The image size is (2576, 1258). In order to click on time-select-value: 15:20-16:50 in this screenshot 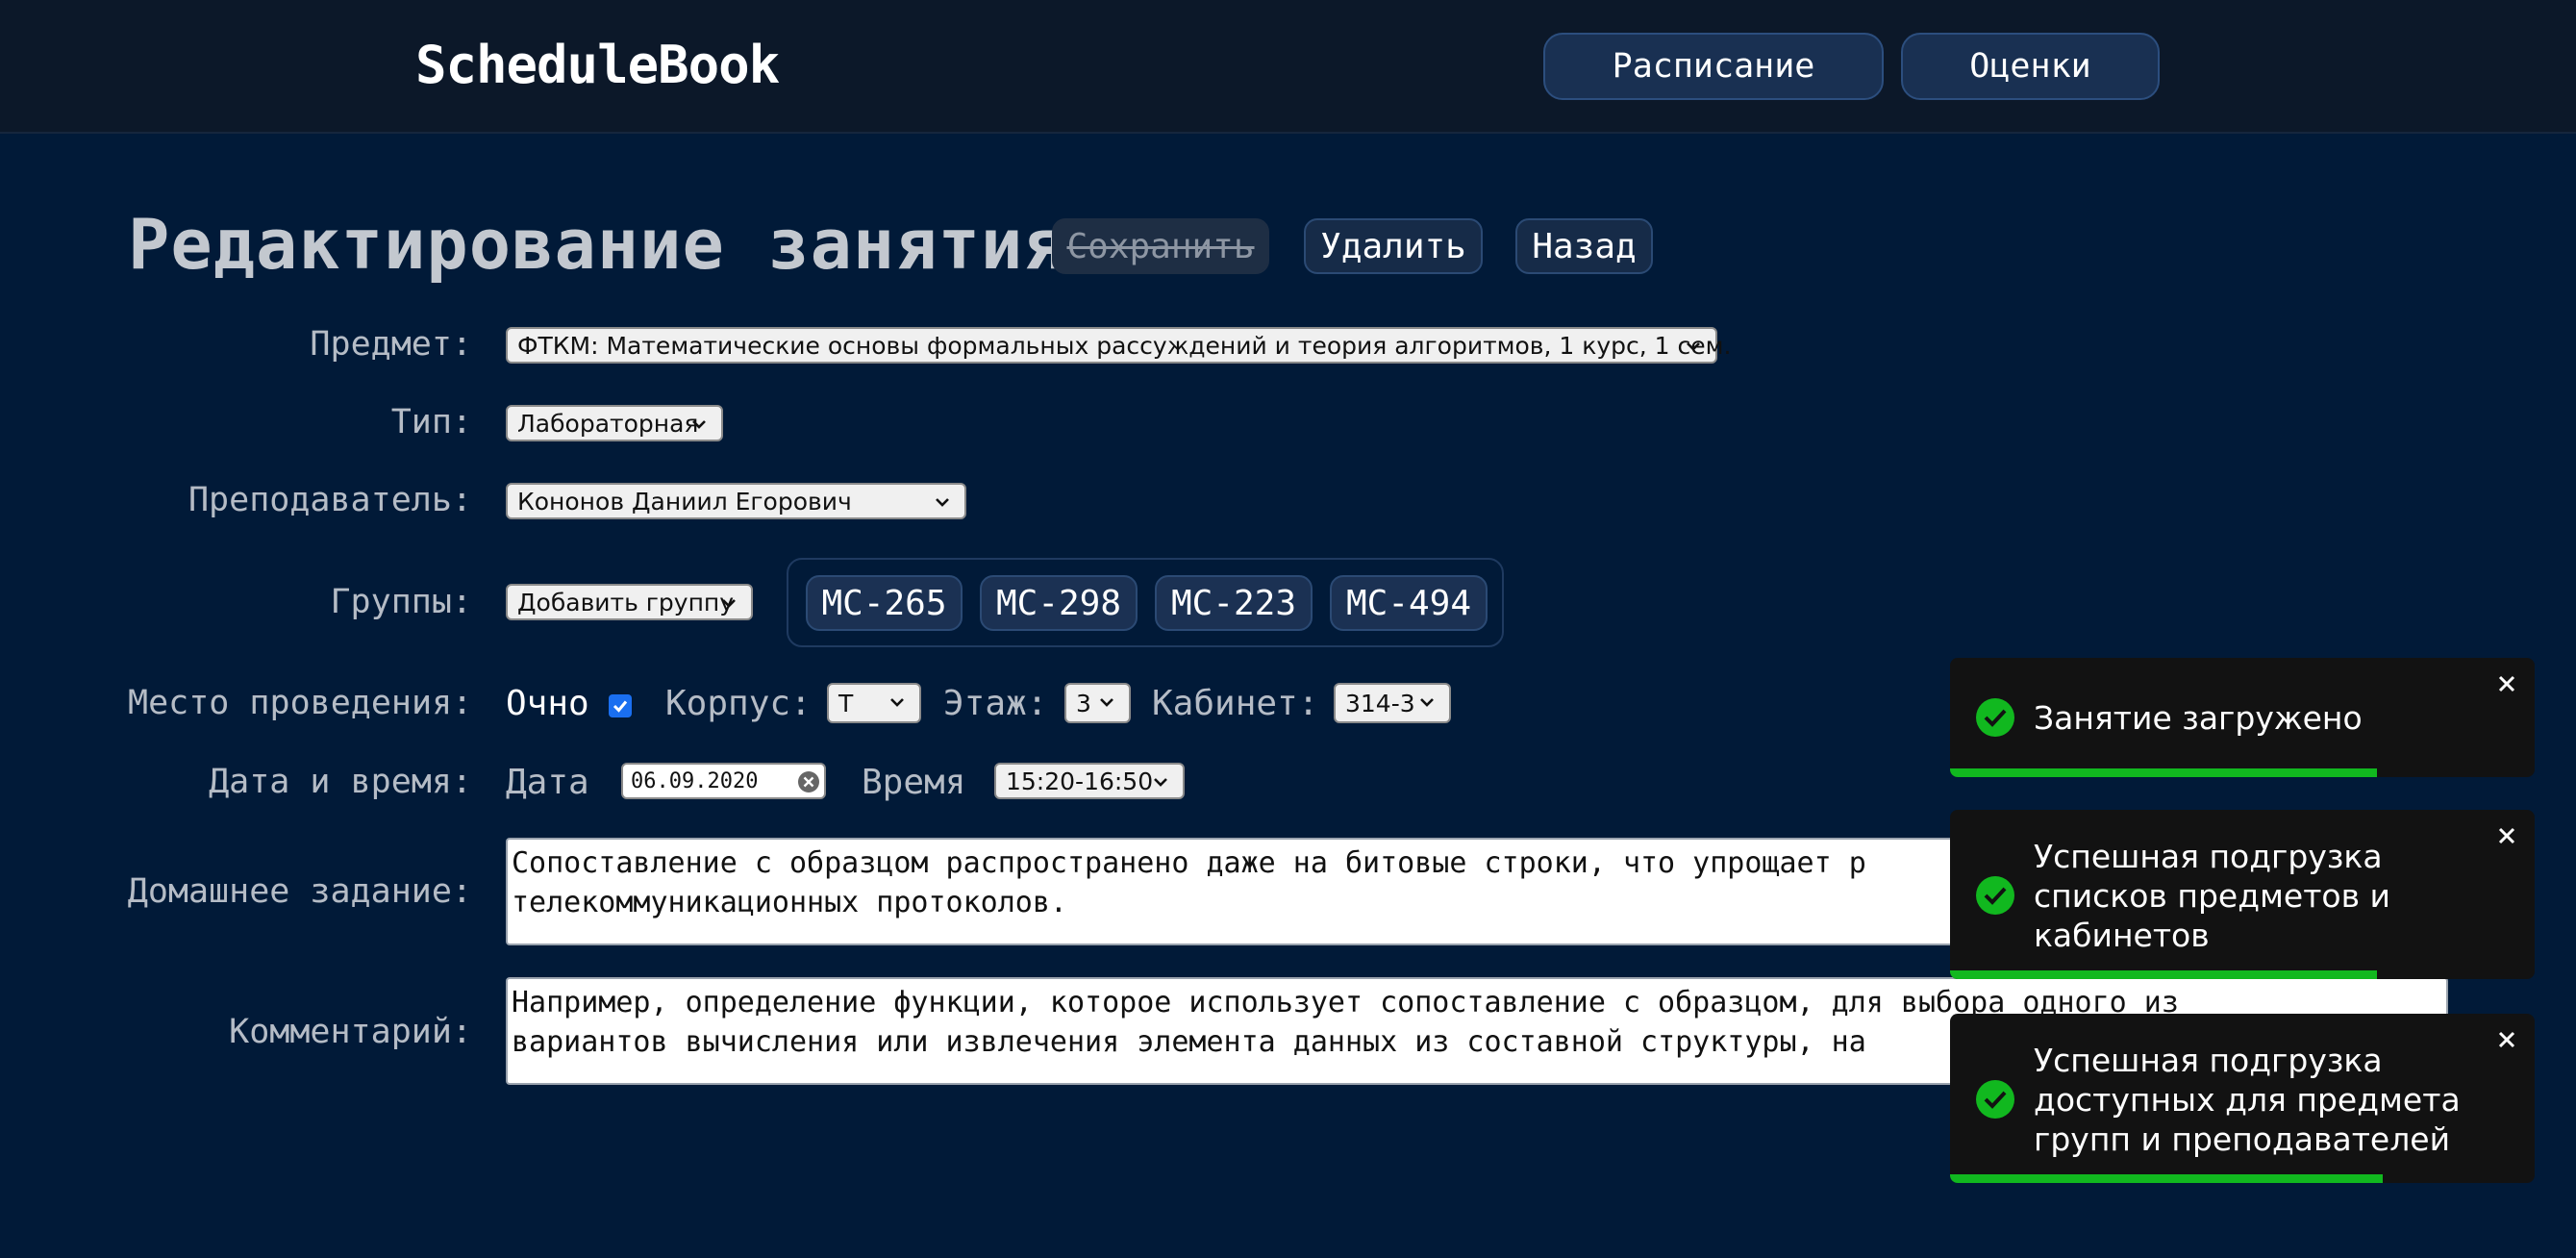, I will do `click(1080, 781)`.